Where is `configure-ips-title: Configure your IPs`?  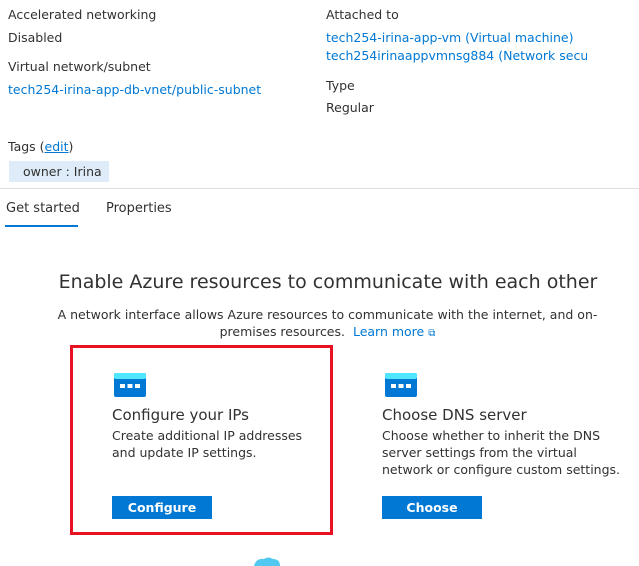 configure-ips-title: Configure your IPs is located at coordinates (180, 415).